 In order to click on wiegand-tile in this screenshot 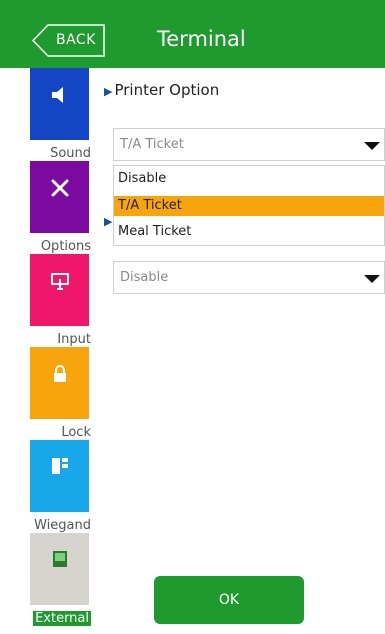, I will do `click(59, 476)`.